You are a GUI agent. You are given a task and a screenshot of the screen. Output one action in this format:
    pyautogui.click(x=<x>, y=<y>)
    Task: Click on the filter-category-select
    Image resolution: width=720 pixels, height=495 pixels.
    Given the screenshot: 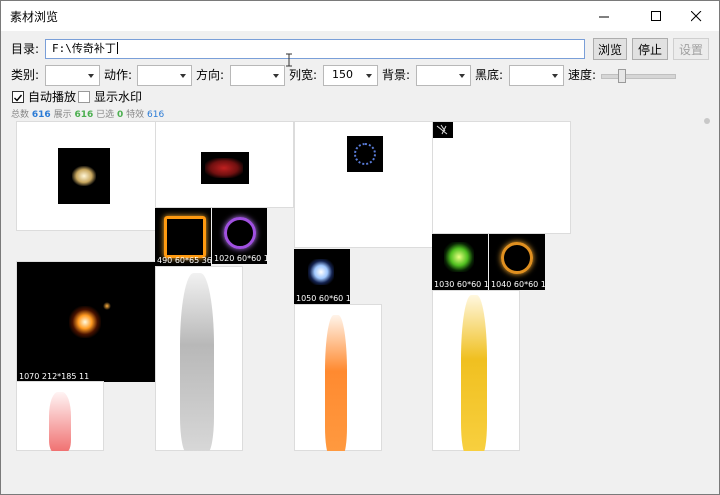 What is the action you would take?
    pyautogui.click(x=72, y=75)
    